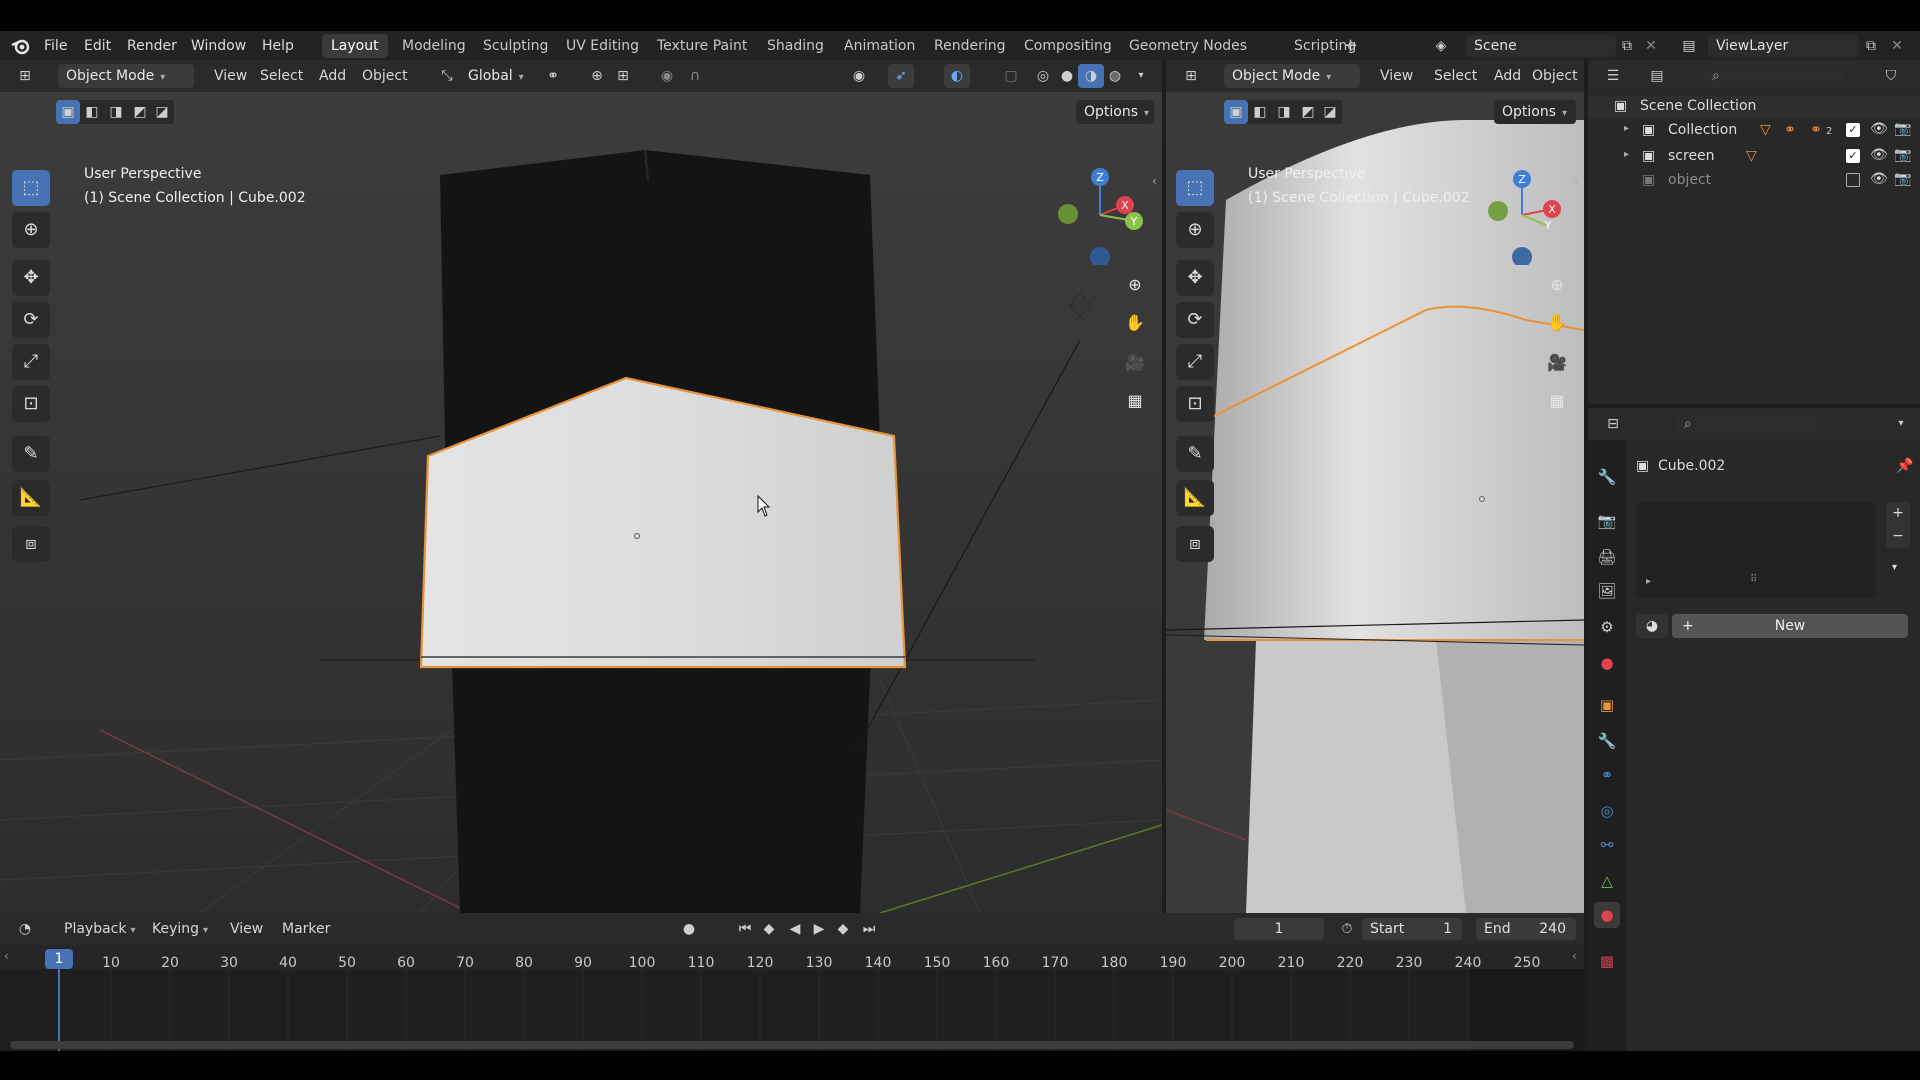 This screenshot has width=1920, height=1080. Describe the element at coordinates (1689, 46) in the screenshot. I see `viewlayer-browse-icon: ▤` at that location.